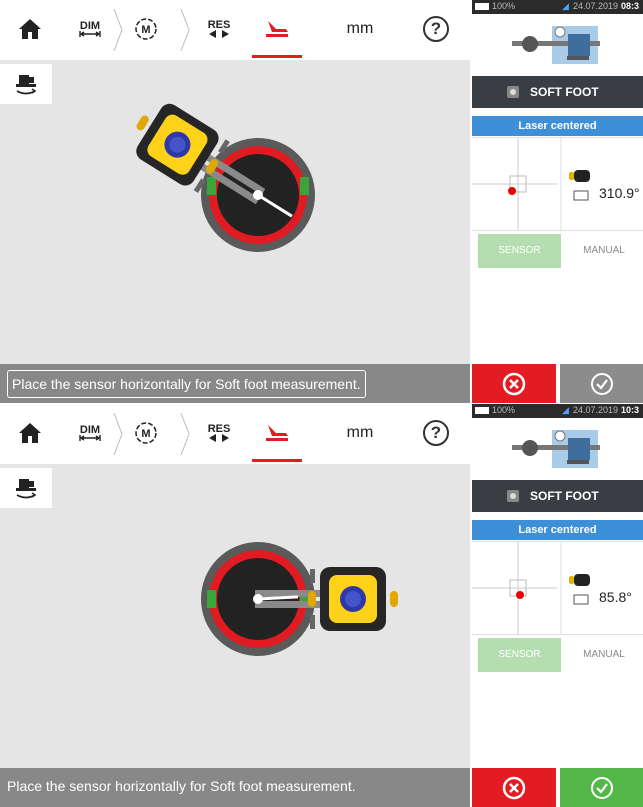 Image resolution: width=643 pixels, height=807 pixels. I want to click on status-date: 24.07.2019, so click(596, 410).